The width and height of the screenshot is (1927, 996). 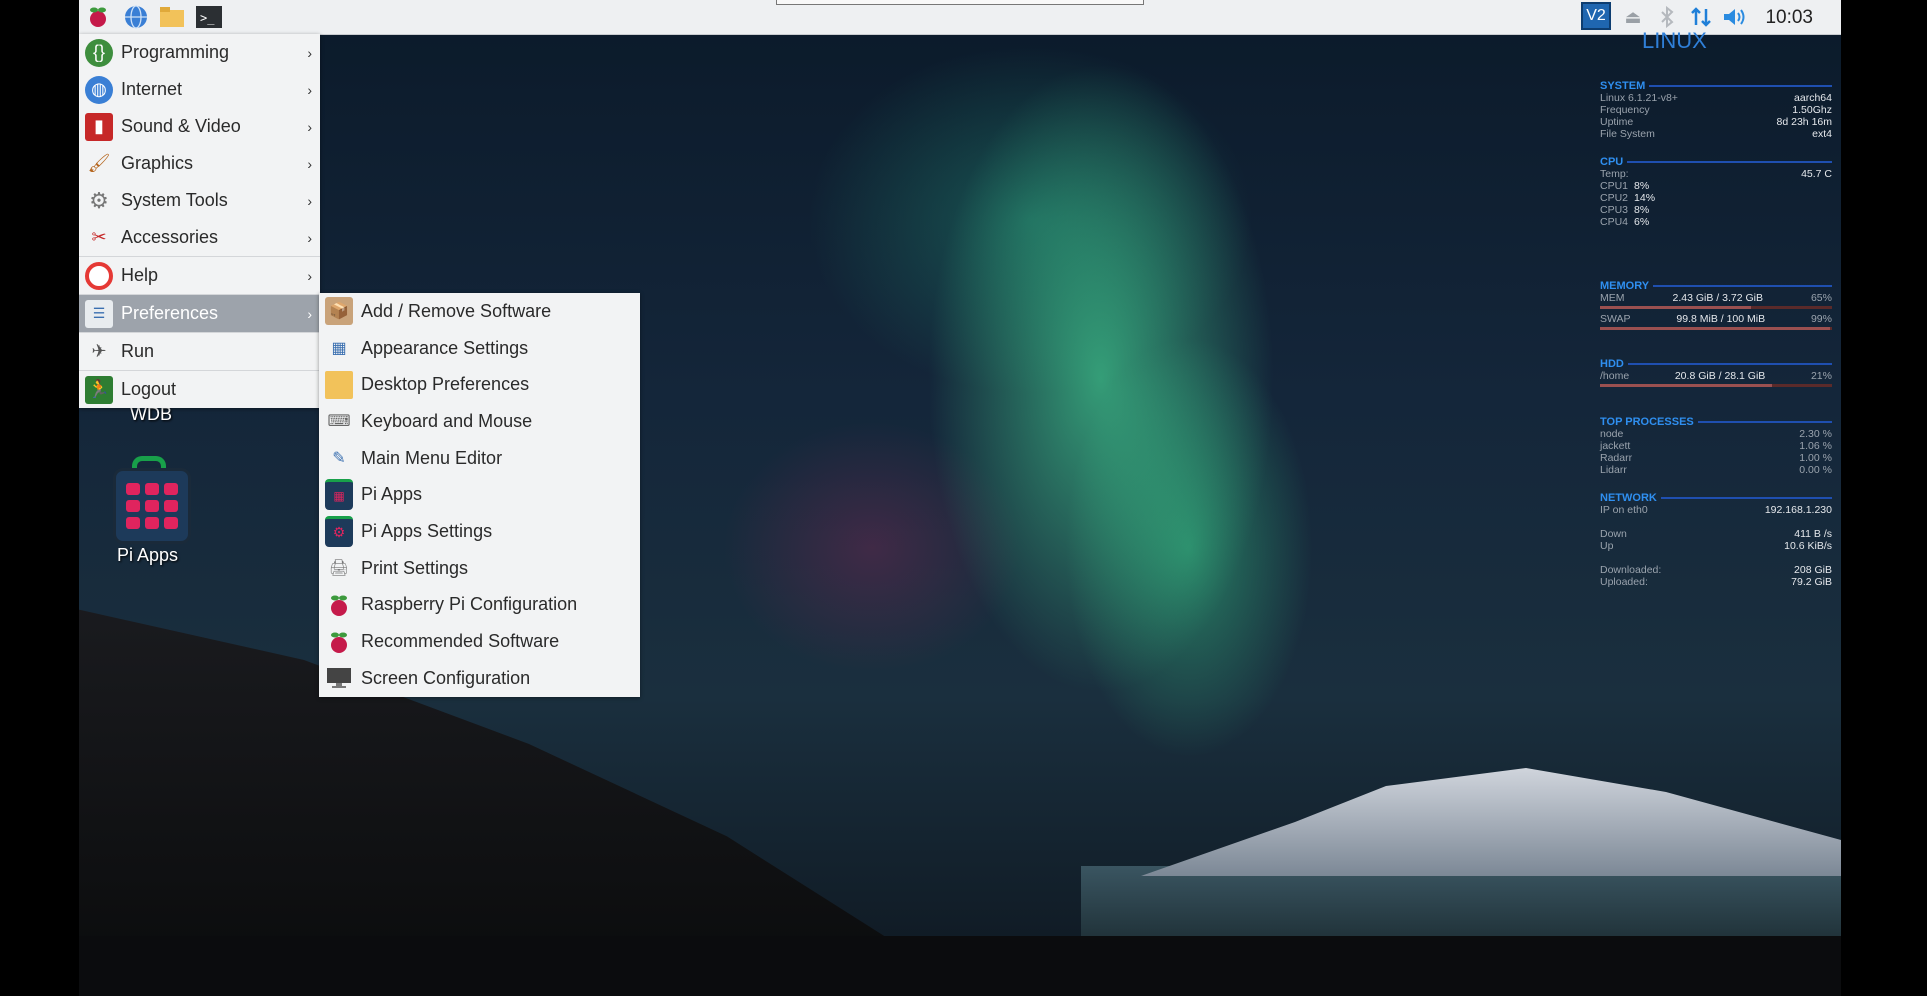 What do you see at coordinates (172, 17) in the screenshot?
I see `file-manager-button` at bounding box center [172, 17].